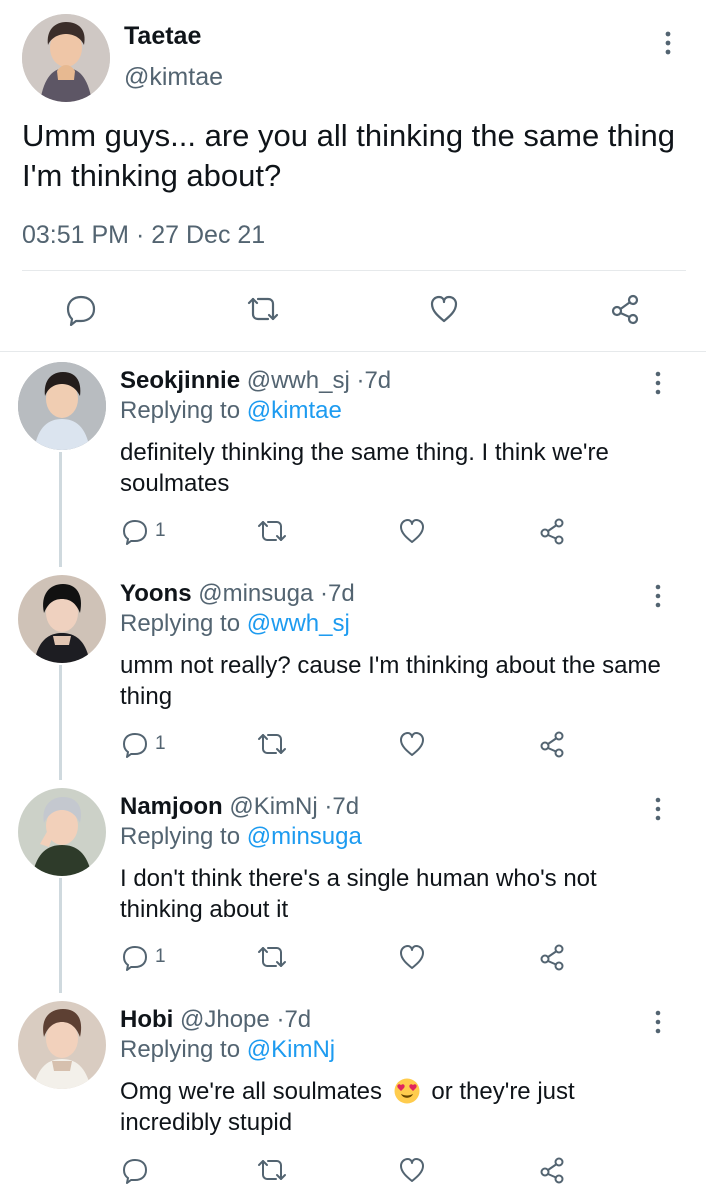  What do you see at coordinates (407, 1091) in the screenshot?
I see `heart-eyes-emoji-icon` at bounding box center [407, 1091].